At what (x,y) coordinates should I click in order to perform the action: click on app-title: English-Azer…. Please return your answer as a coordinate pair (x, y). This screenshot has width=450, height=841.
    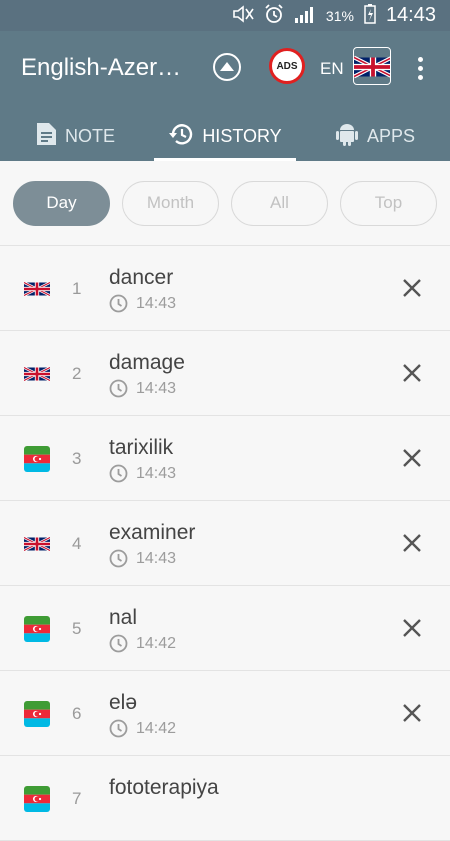
    Looking at the image, I should click on (101, 67).